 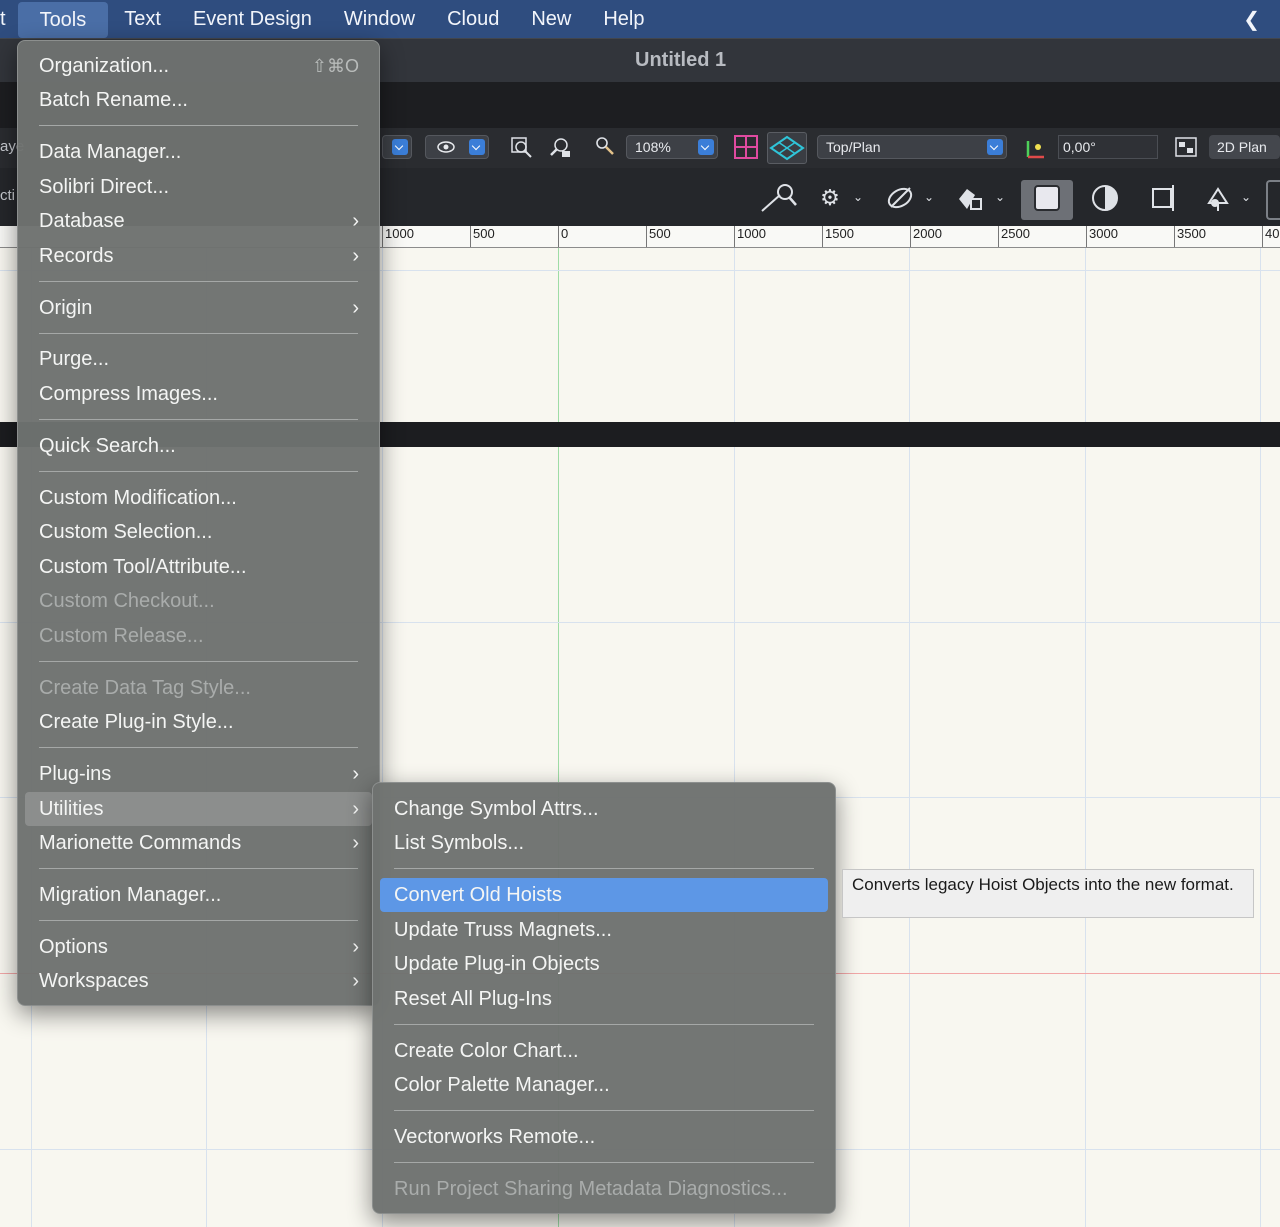 I want to click on menu-item-update-plugin-objects: Update Plug-in Objects, so click(x=604, y=964).